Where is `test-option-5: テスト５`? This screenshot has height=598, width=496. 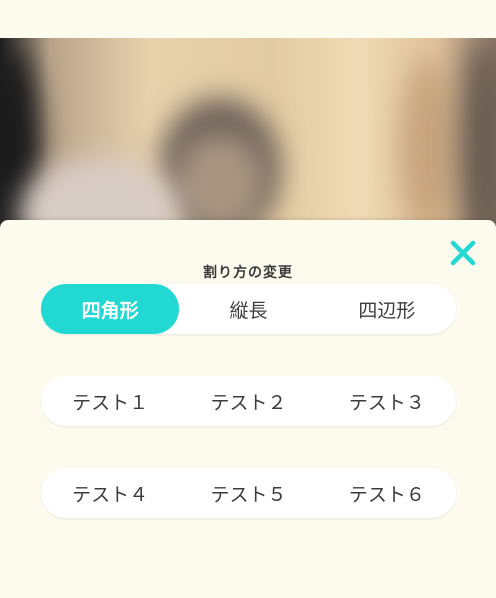 test-option-5: テスト５ is located at coordinates (248, 493).